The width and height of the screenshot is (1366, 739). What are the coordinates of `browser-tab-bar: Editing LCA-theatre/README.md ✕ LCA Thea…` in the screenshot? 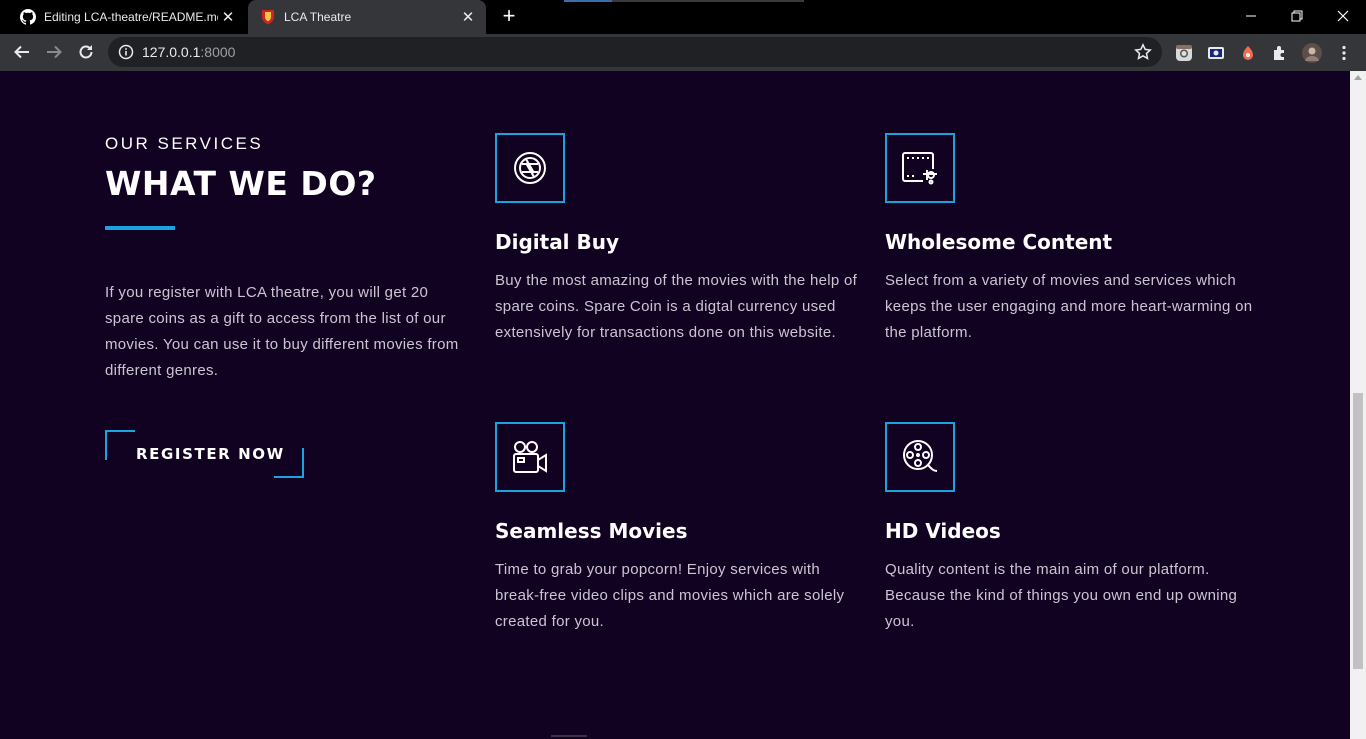 It's located at (683, 17).